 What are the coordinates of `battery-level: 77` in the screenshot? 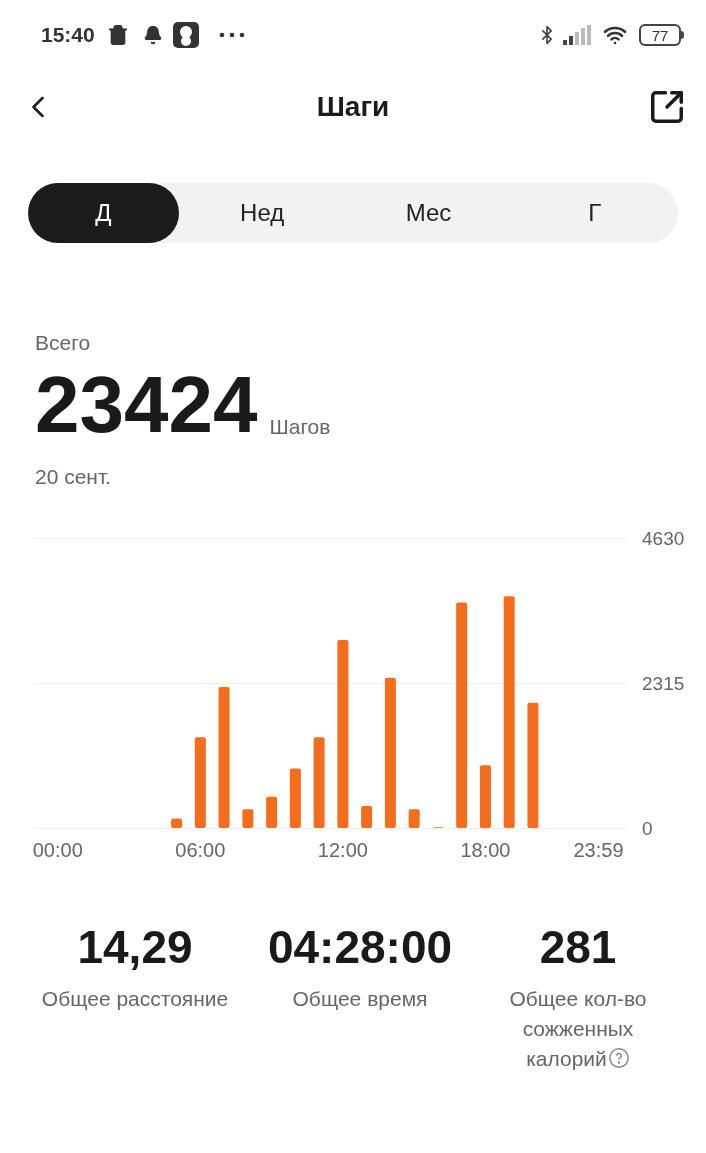 It's located at (660, 35).